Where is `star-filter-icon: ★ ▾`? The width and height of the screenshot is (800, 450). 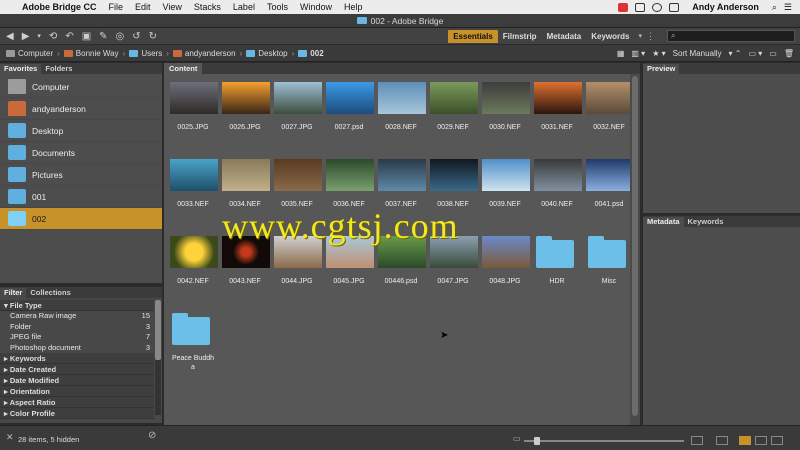 star-filter-icon: ★ ▾ is located at coordinates (658, 53).